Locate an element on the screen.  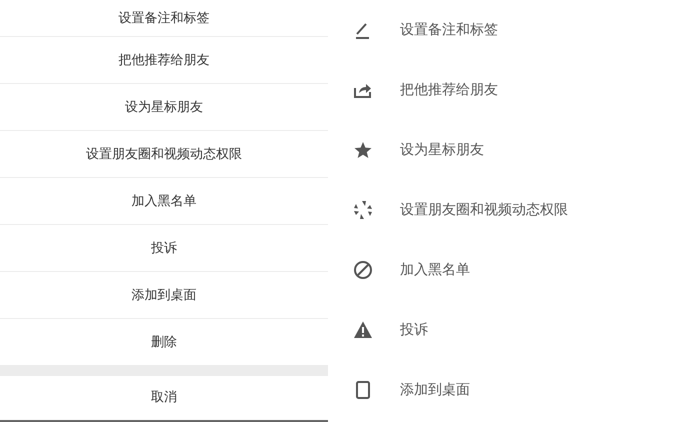
aperture-icon is located at coordinates (363, 210).